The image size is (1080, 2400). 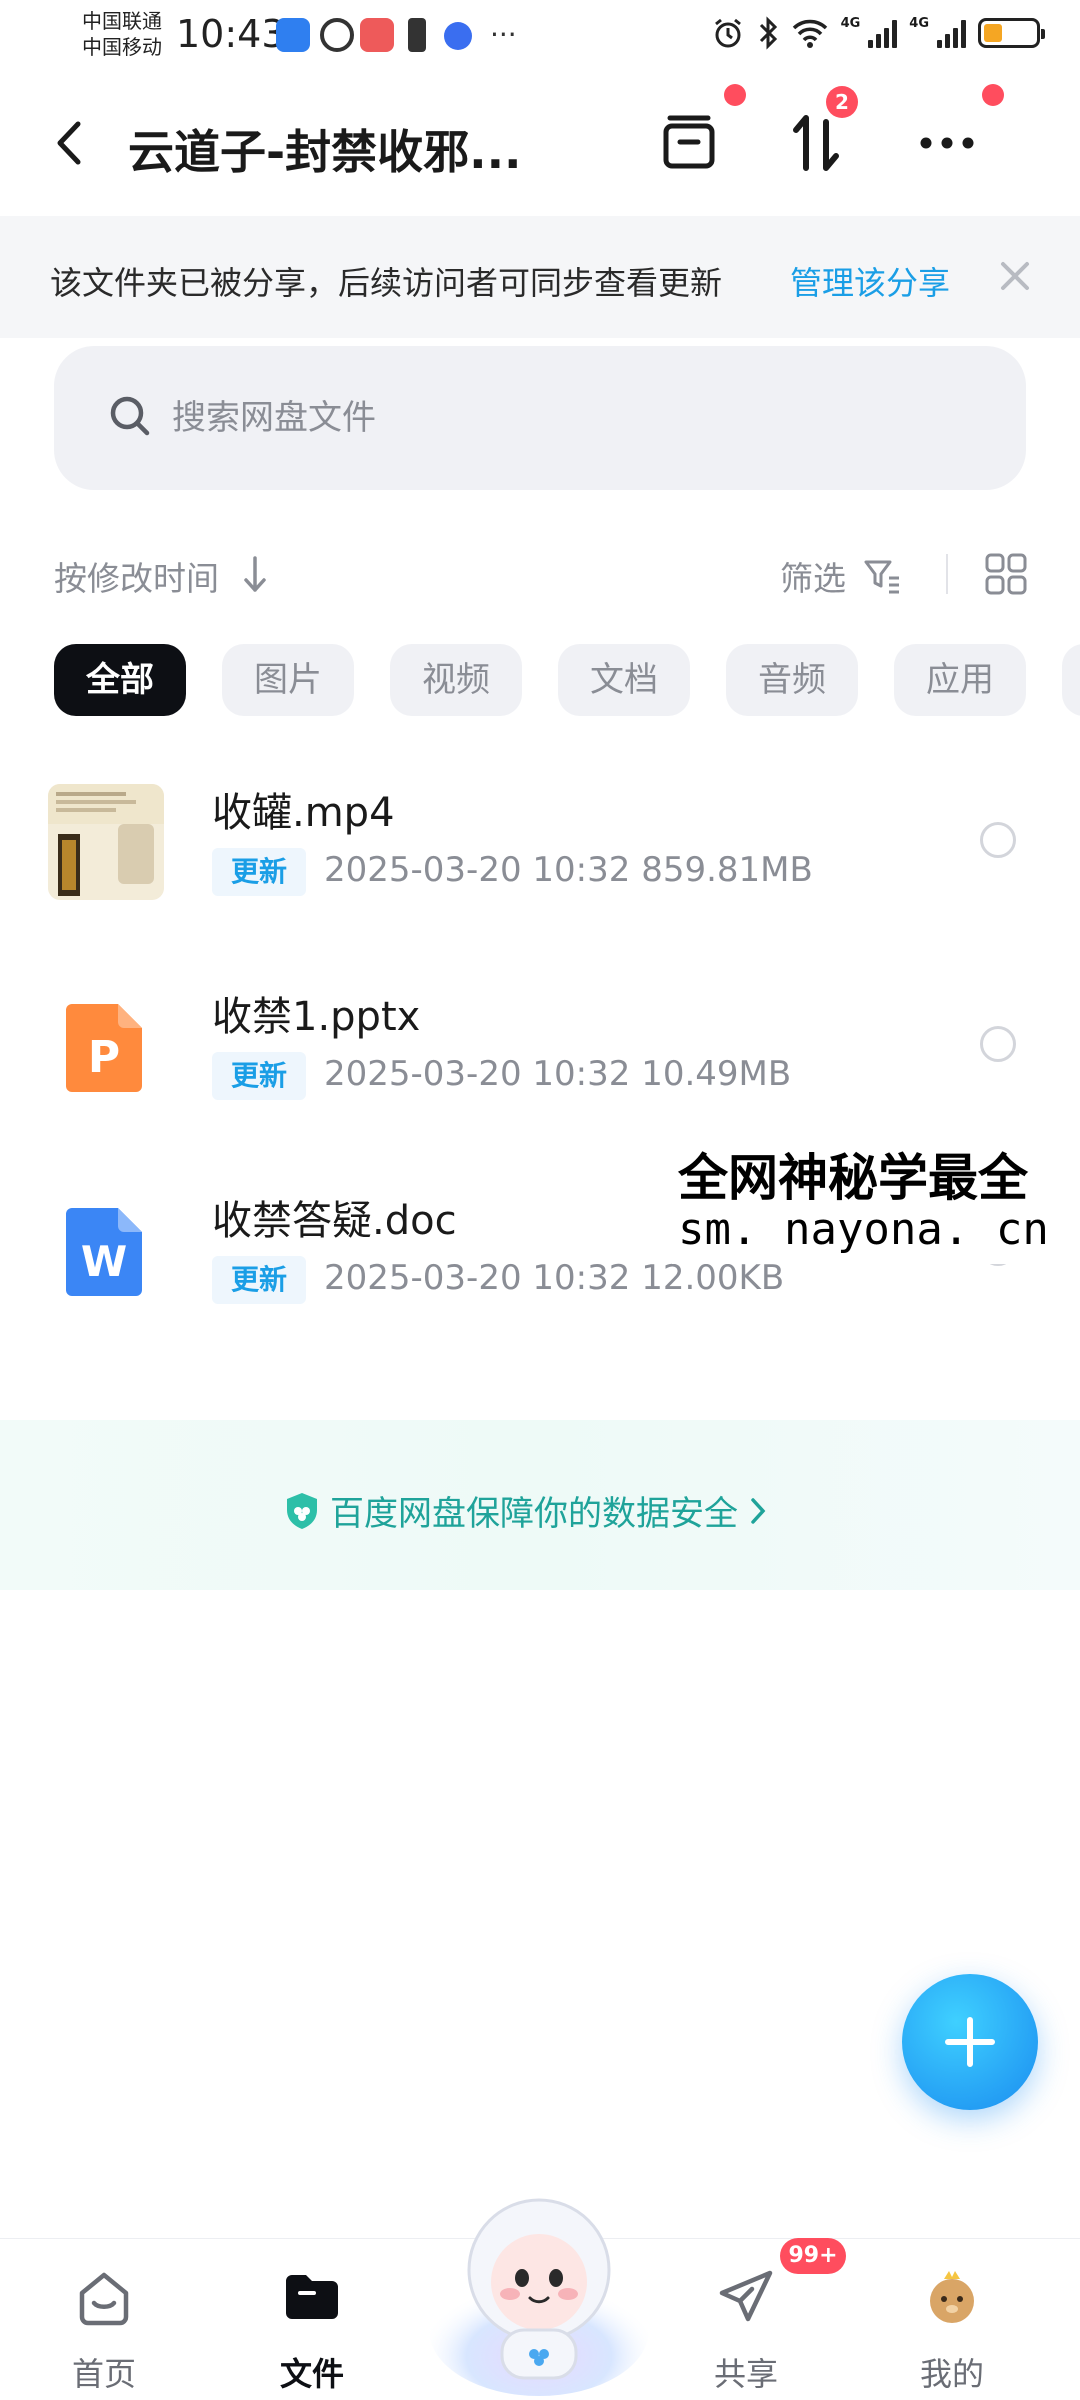 I want to click on nav-mine-label: 我的, so click(x=951, y=2374).